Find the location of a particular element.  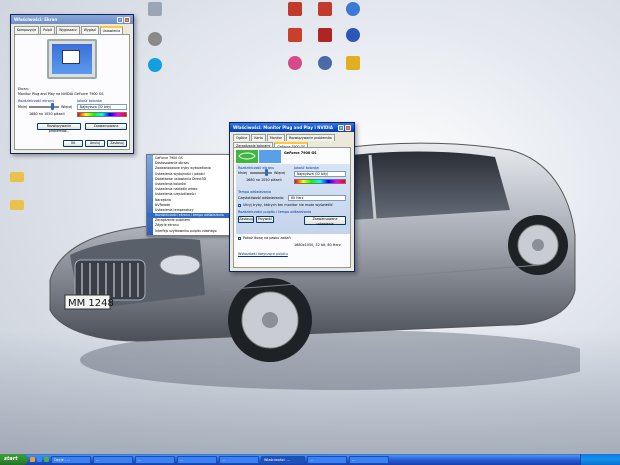

current-mode: 1680x1050, 32 bit, 60 Herz is located at coordinates (317, 245).